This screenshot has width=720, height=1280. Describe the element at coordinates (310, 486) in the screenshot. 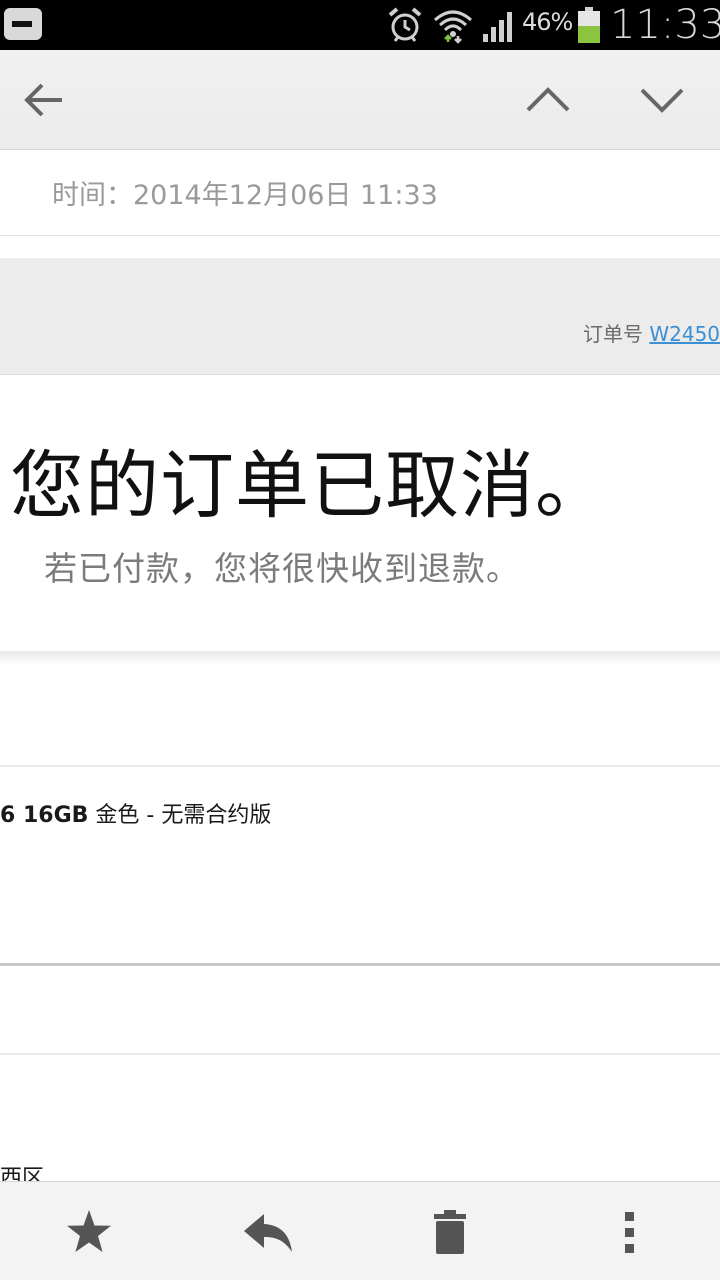

I see `order-cancelled-heading: 您的订单已取消。` at that location.